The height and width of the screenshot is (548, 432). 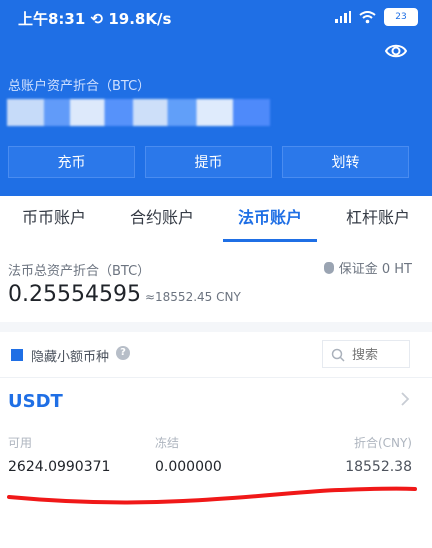 I want to click on time-text: 上午8:31, so click(x=52, y=19).